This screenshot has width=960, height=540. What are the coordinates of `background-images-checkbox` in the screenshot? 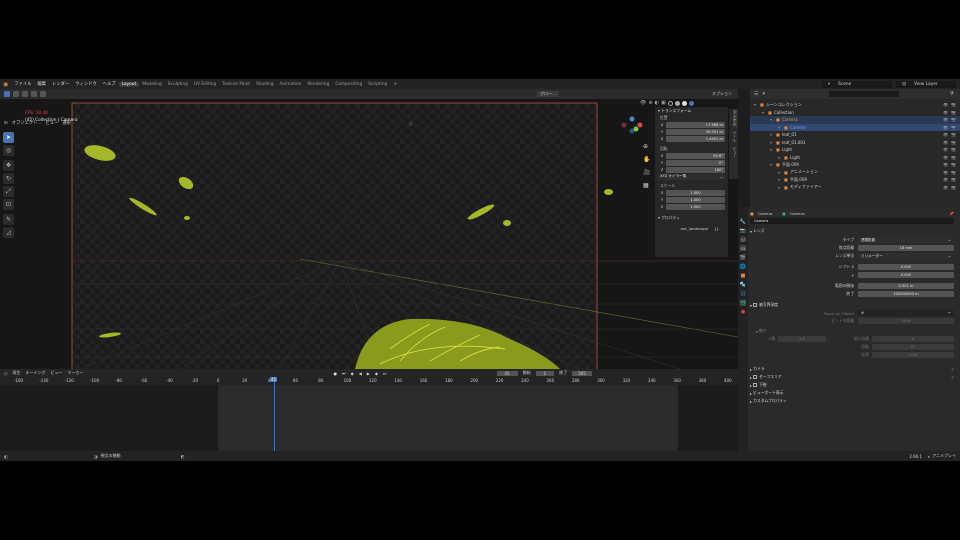 It's located at (755, 385).